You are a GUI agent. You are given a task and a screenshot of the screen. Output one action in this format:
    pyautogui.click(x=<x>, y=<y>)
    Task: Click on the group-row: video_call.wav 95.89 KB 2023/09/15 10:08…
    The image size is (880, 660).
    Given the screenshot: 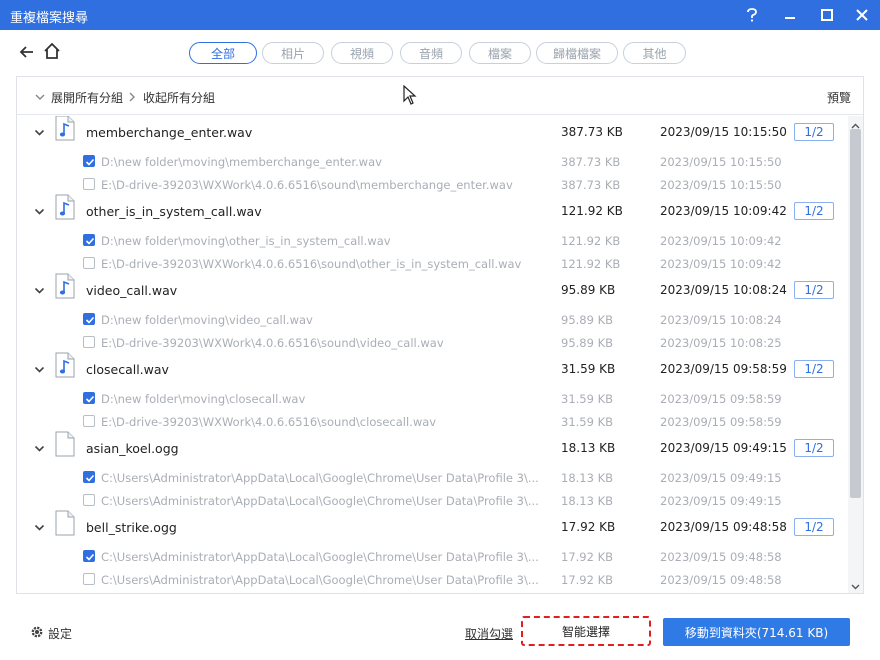 What is the action you would take?
    pyautogui.click(x=432, y=287)
    